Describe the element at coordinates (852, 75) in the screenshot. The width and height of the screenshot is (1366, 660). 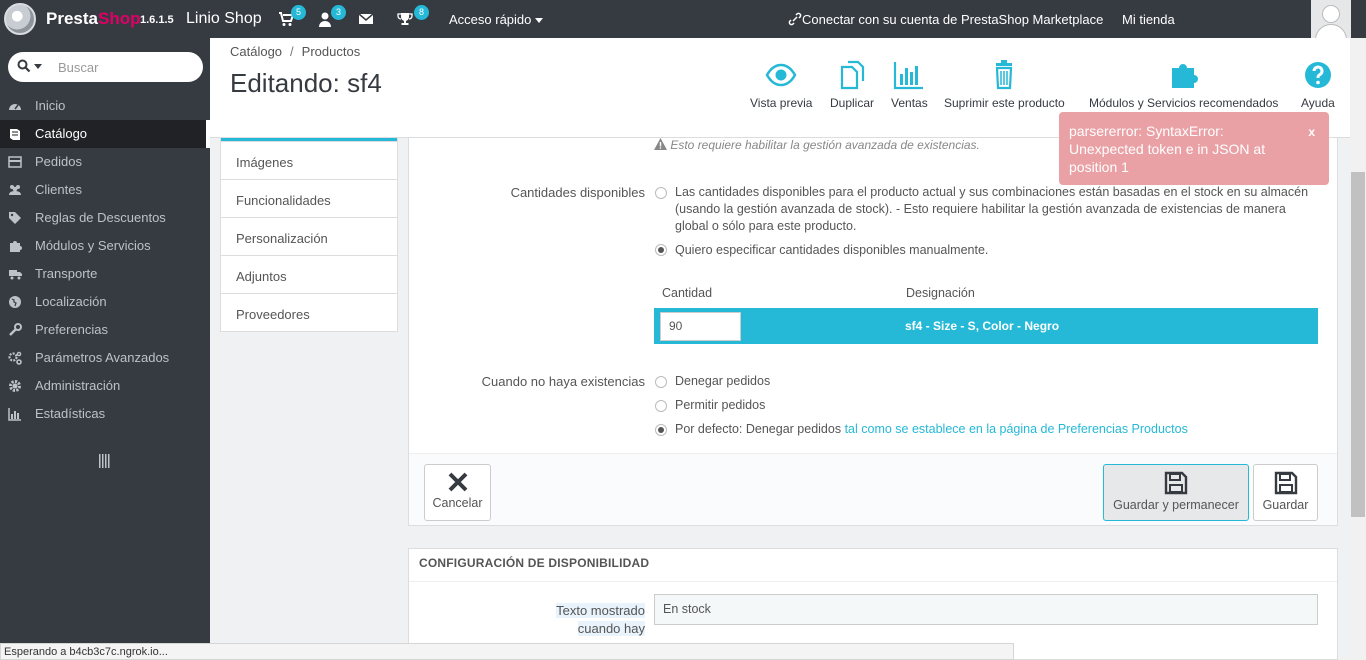
I see `copy-icon` at that location.